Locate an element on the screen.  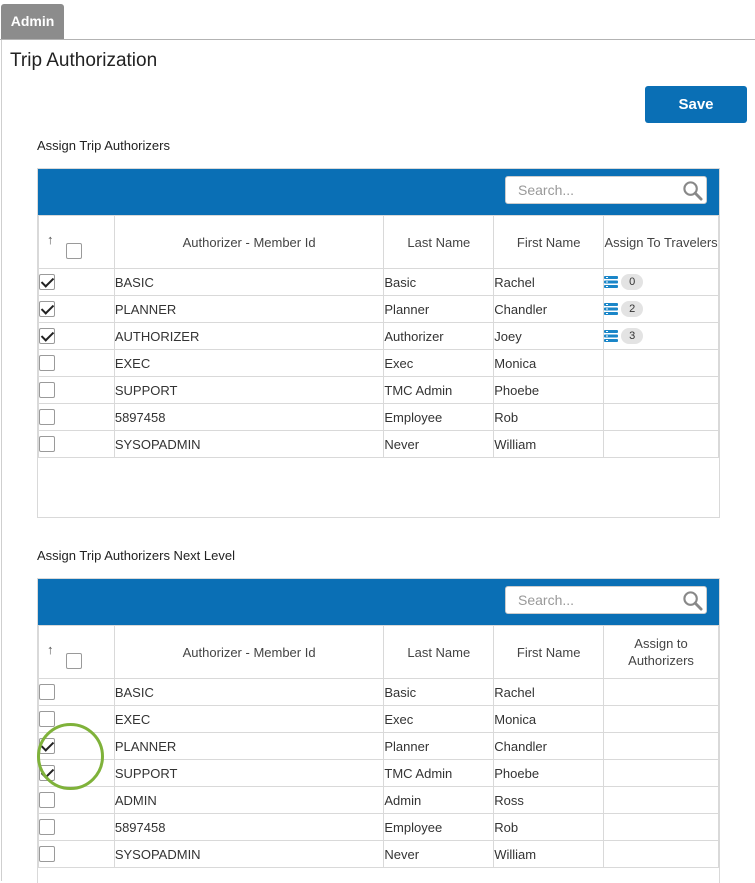
first-name-cell: Phoebe is located at coordinates (549, 390).